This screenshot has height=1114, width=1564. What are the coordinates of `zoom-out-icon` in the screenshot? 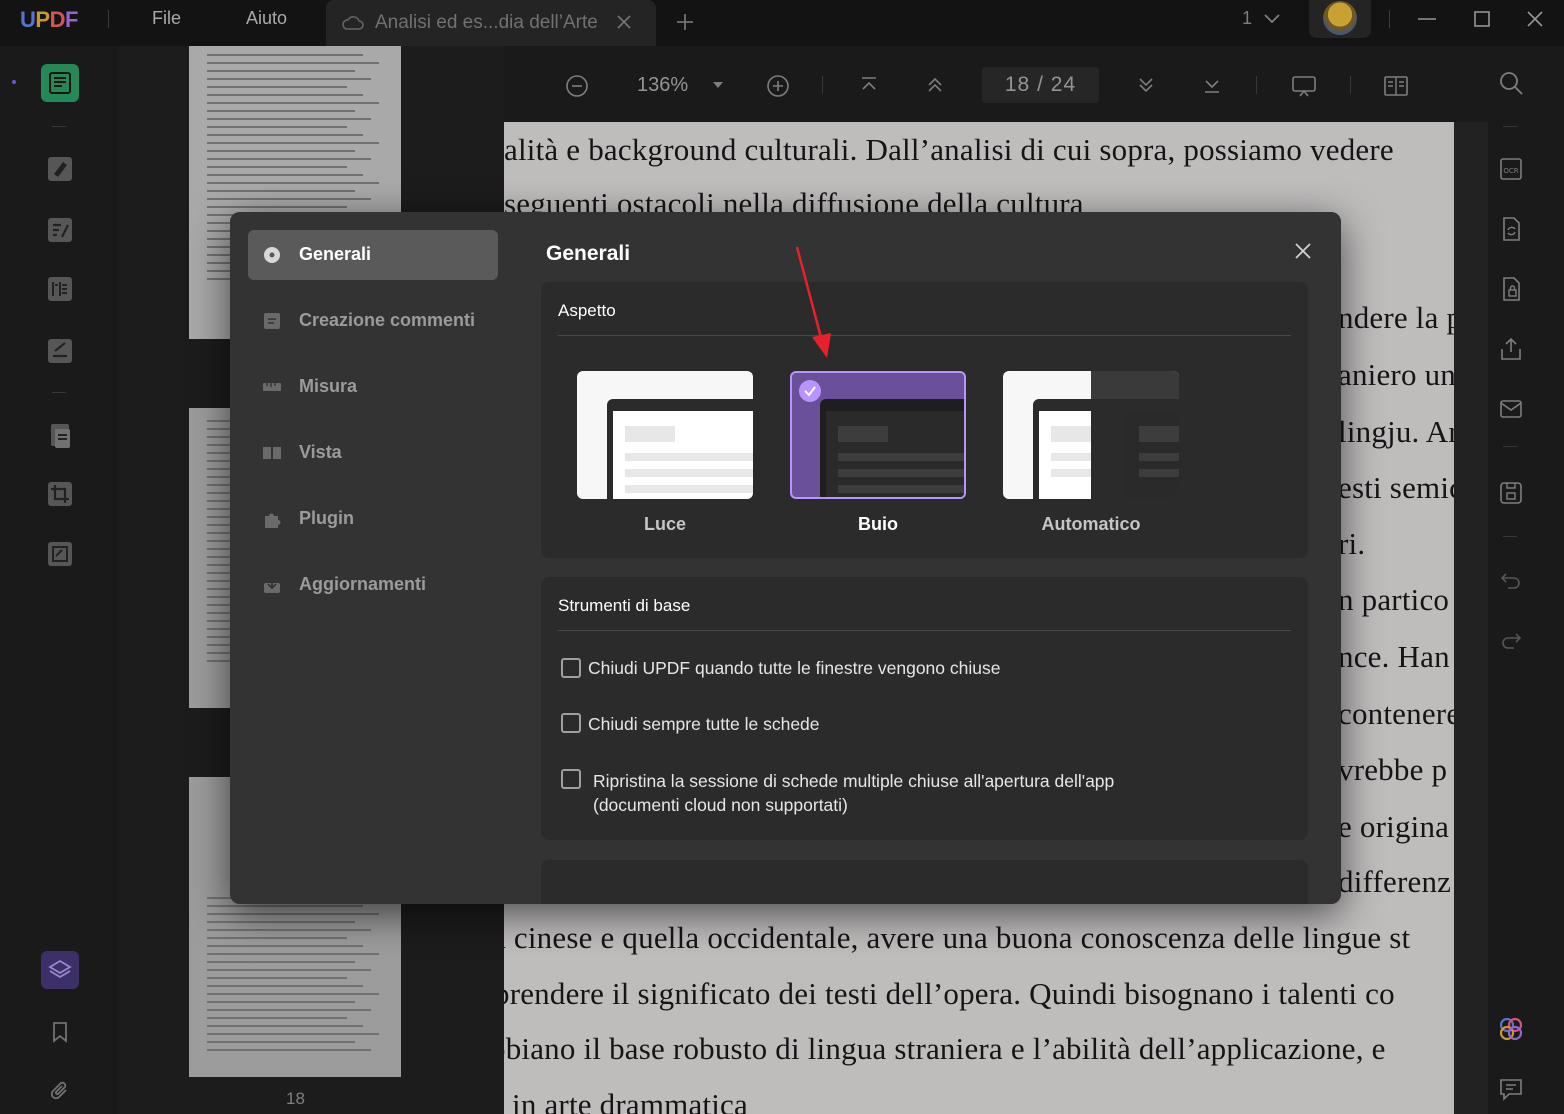 It's located at (577, 86).